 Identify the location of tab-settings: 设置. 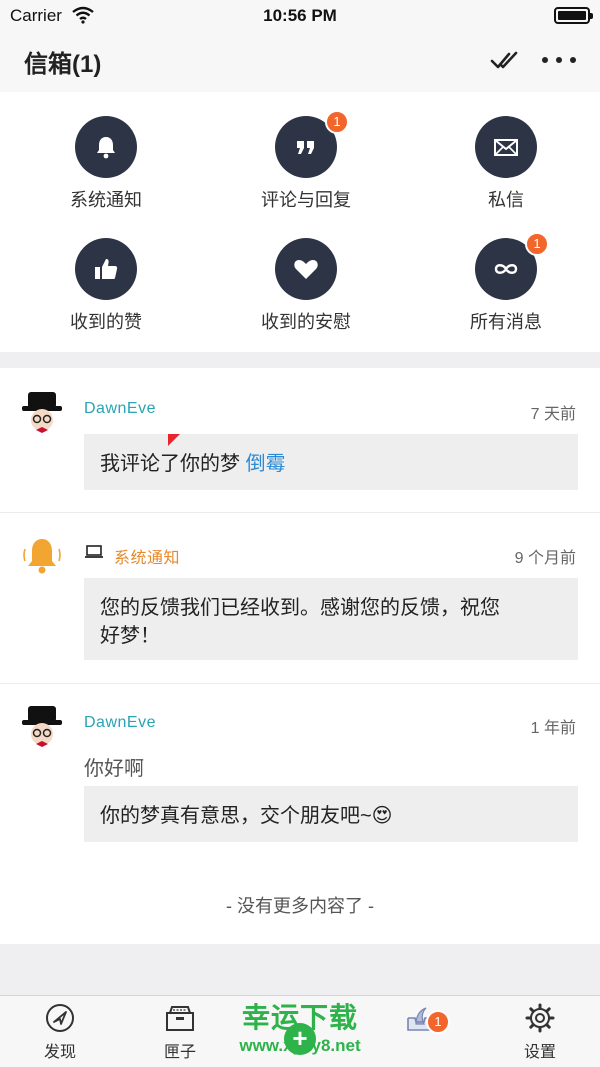
(540, 1032).